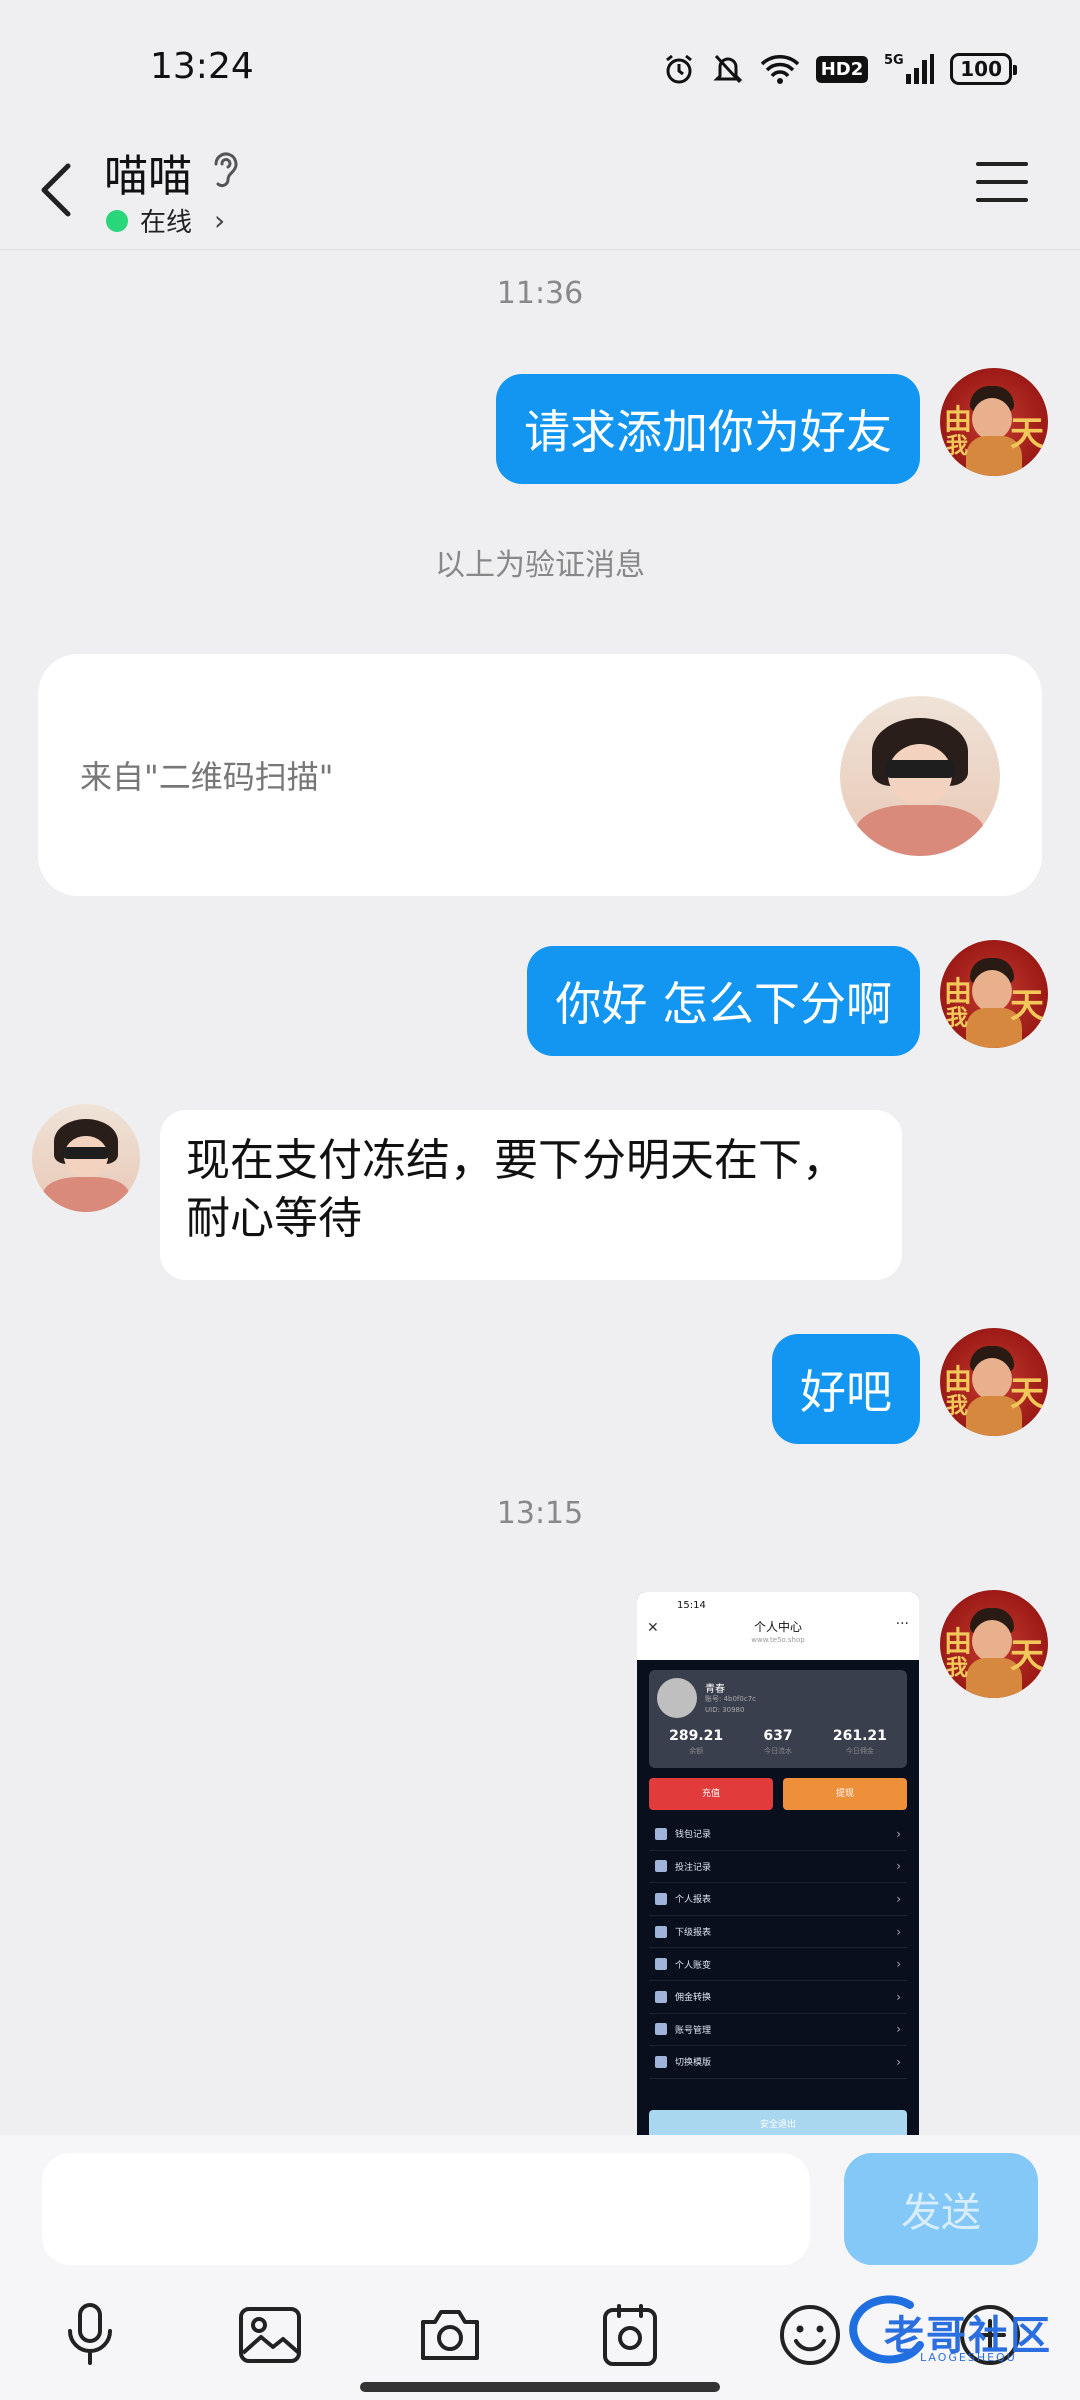 The height and width of the screenshot is (2400, 1080). Describe the element at coordinates (983, 69) in the screenshot. I see `battery-indicator: 100` at that location.